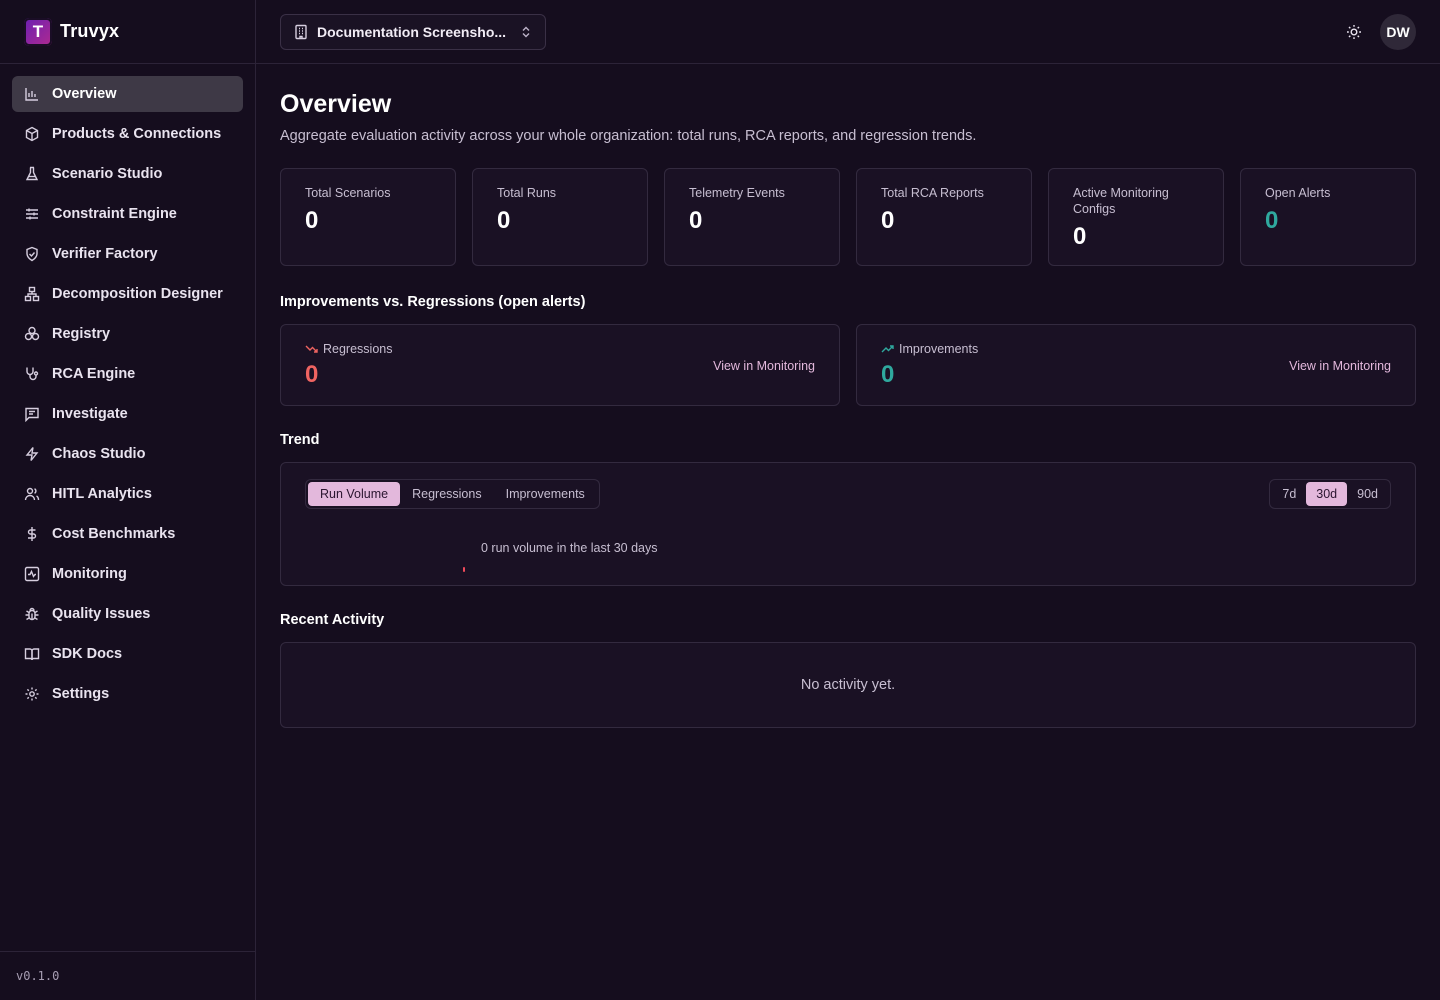 The image size is (1440, 1000). I want to click on trend-type-tabs: Run Volume Regressions Improvements, so click(452, 494).